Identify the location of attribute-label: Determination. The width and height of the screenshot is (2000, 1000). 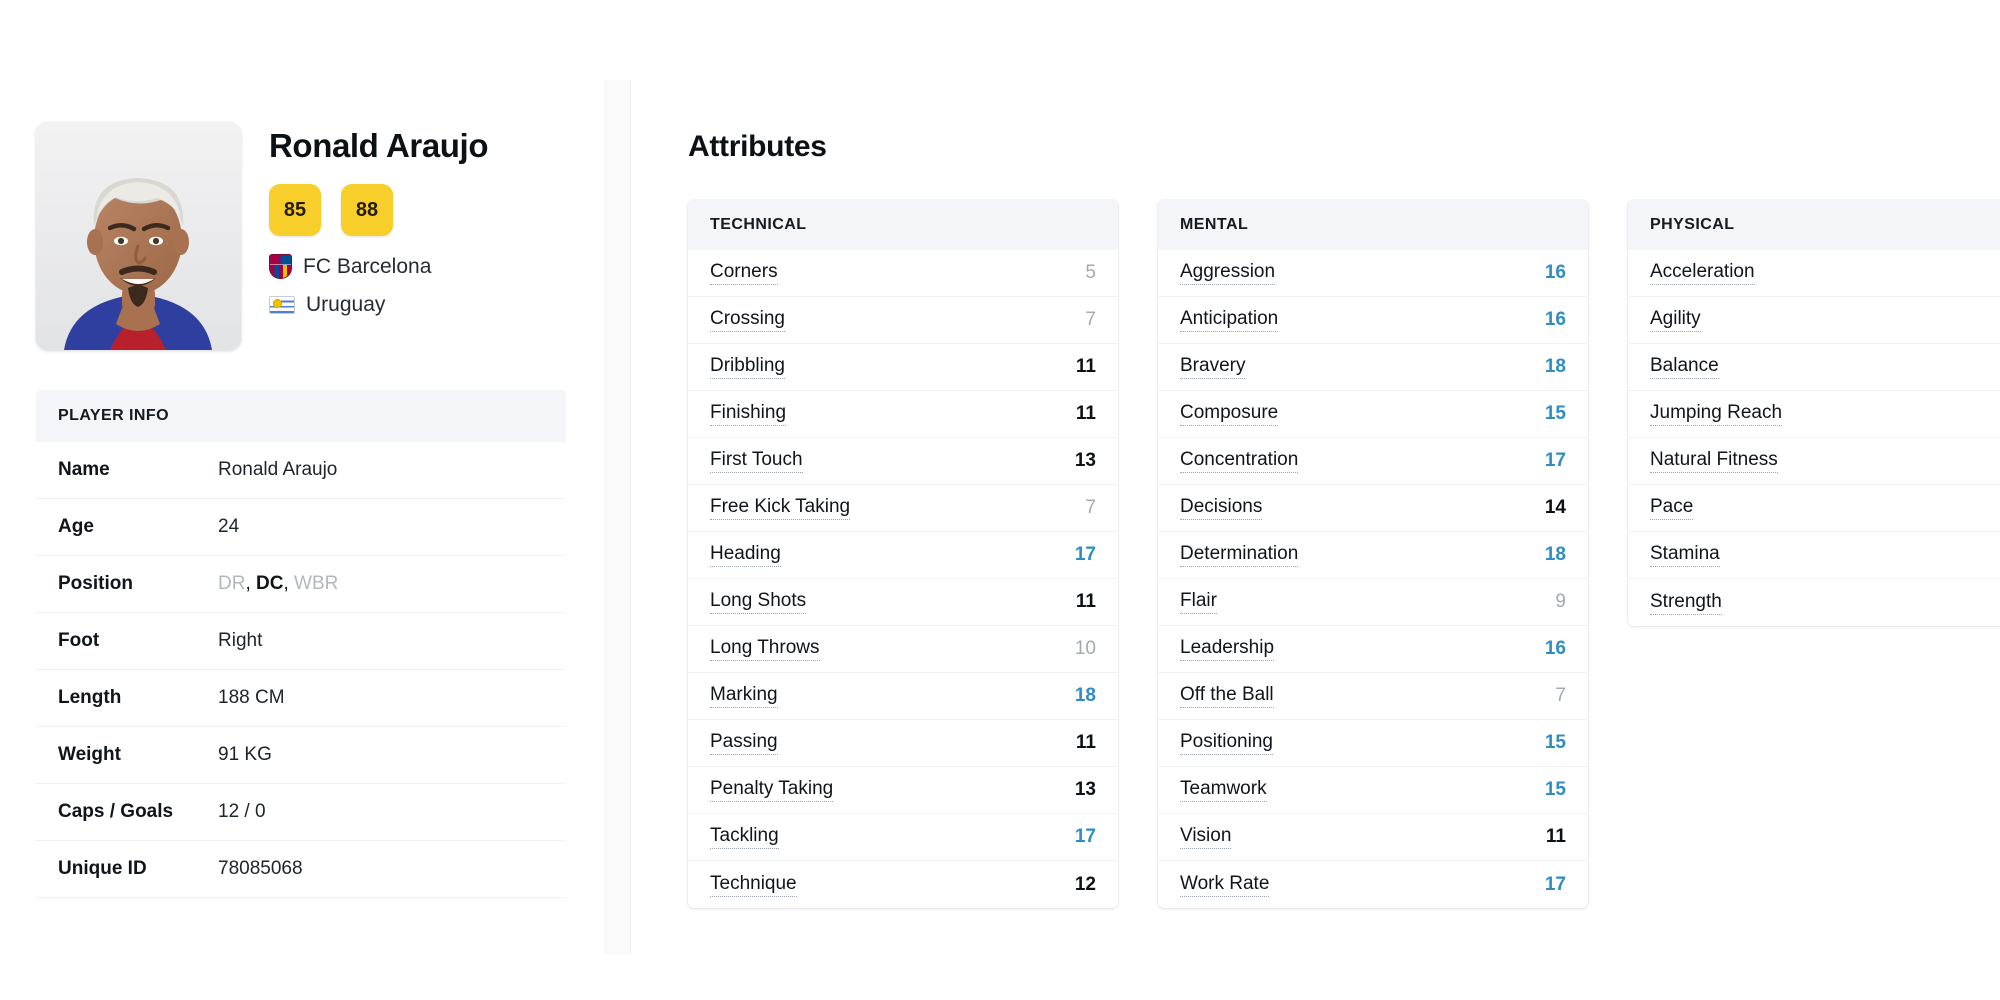
(1239, 555).